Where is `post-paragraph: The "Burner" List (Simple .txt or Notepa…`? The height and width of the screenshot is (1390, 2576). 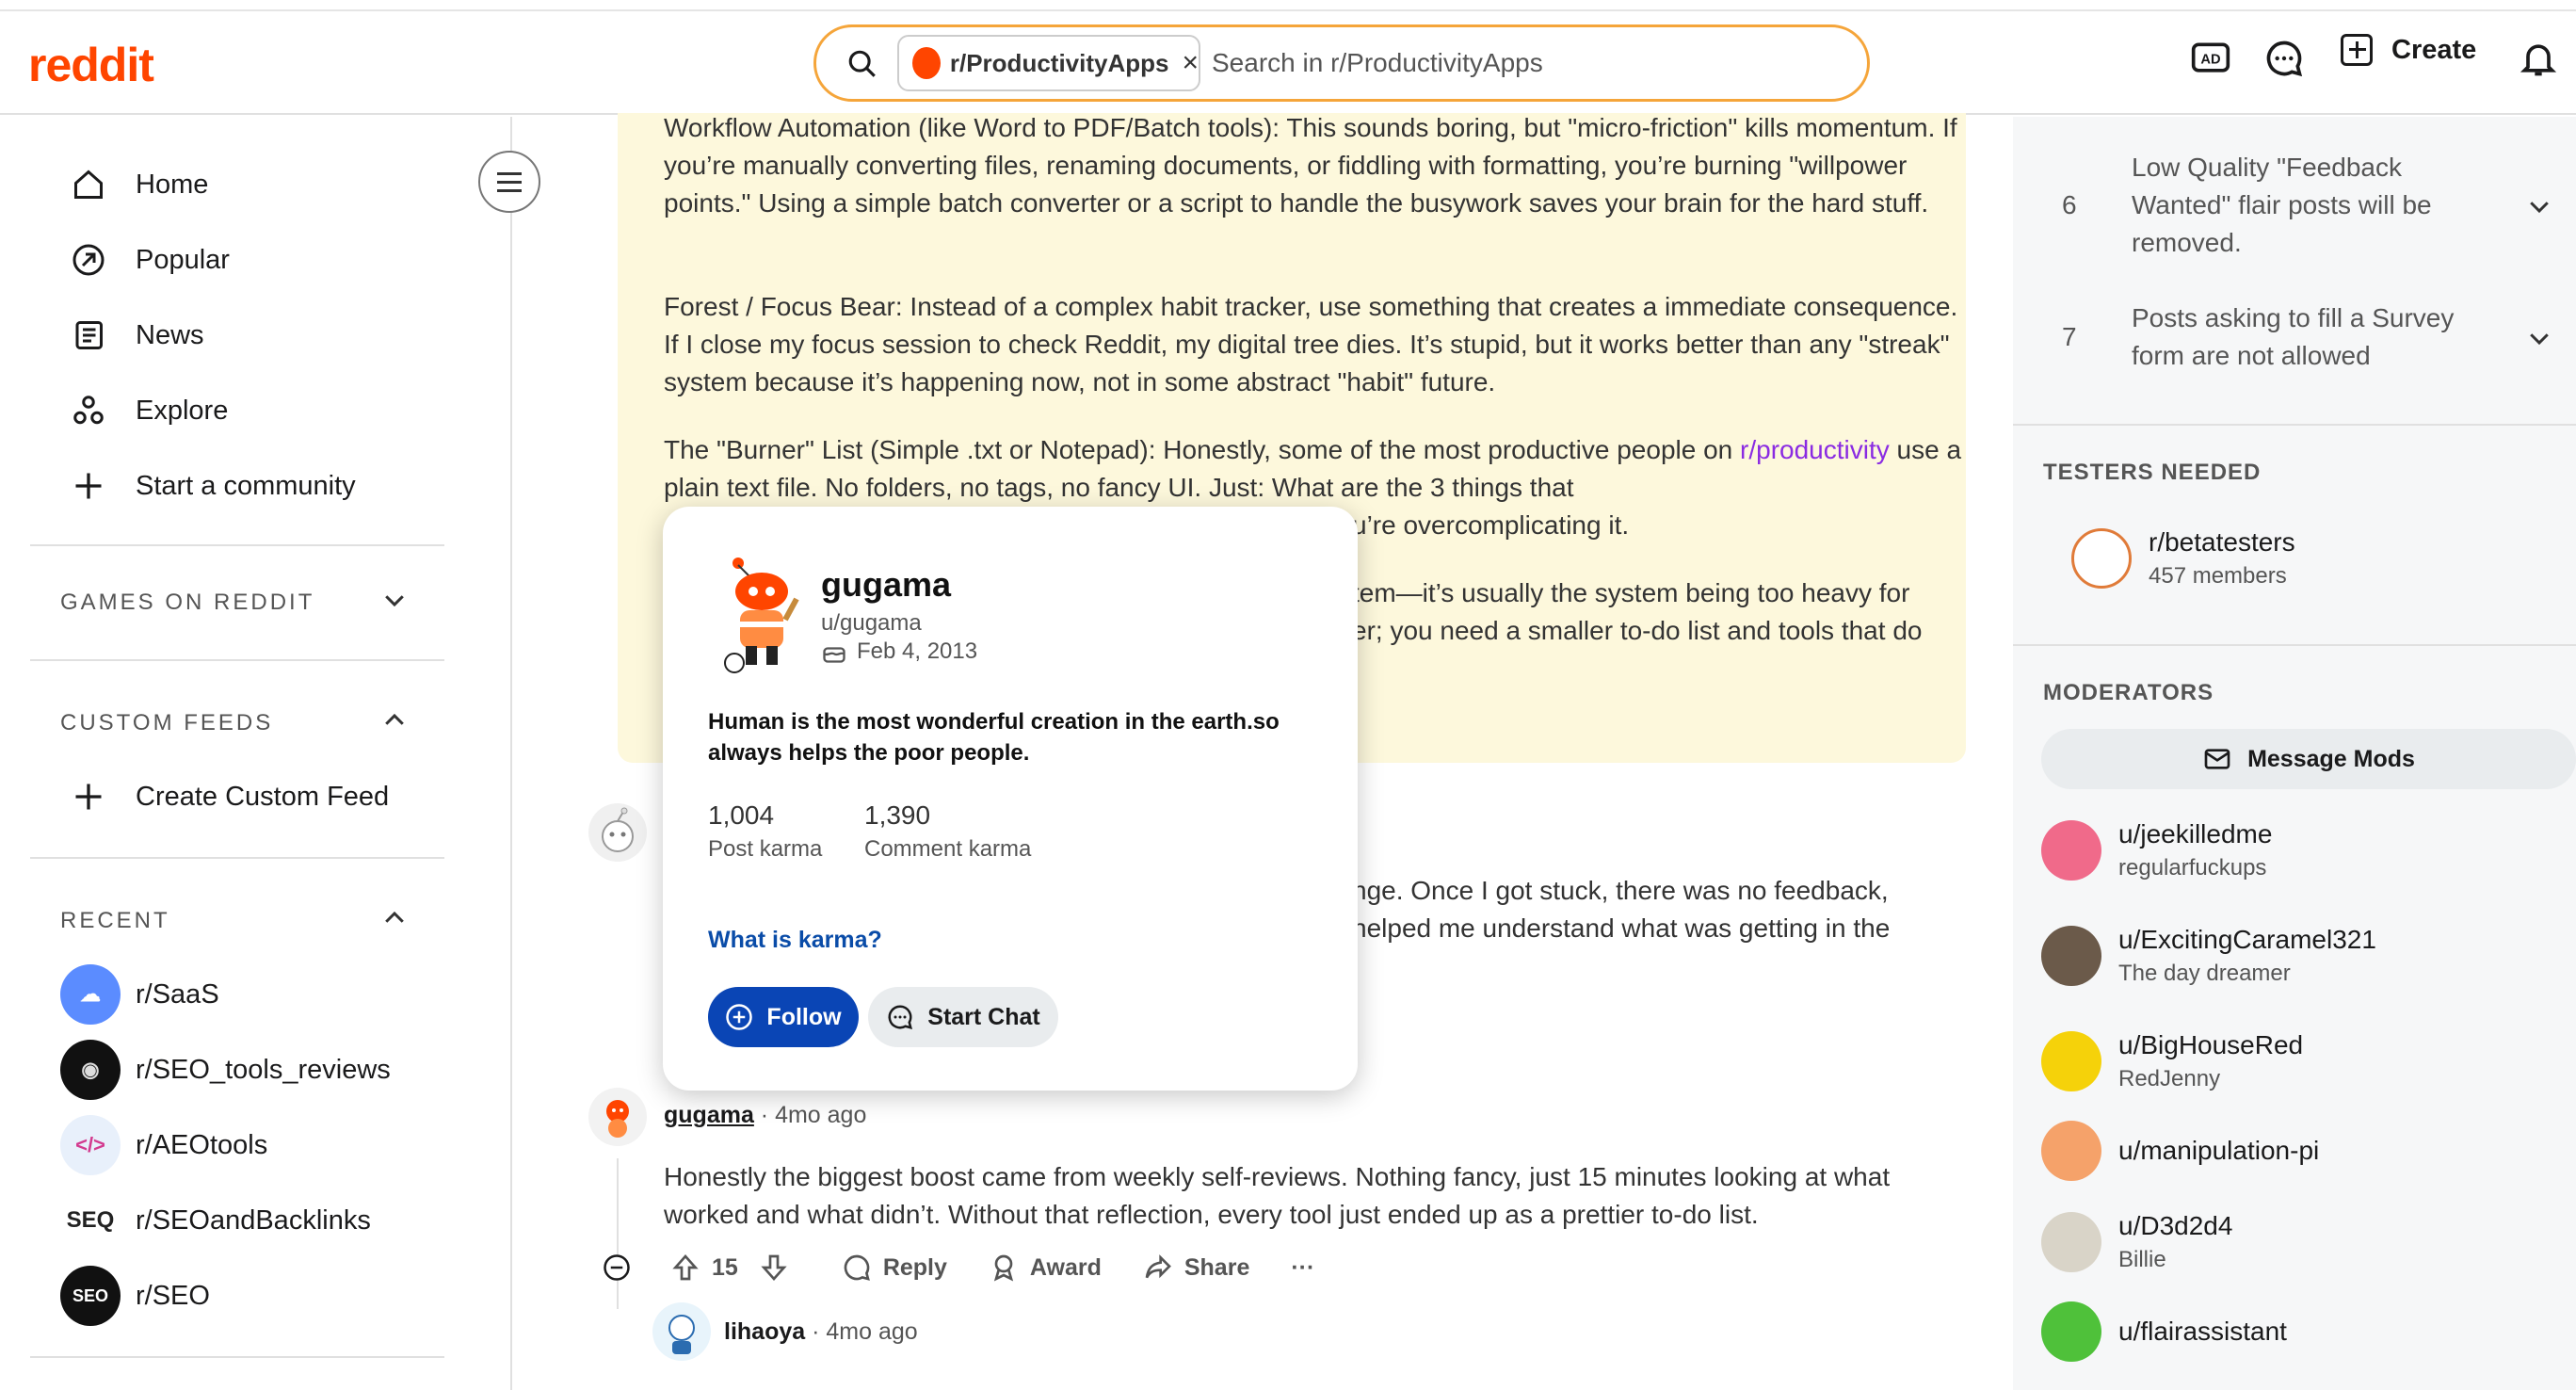 post-paragraph: The "Burner" List (Simple .txt or Notepa… is located at coordinates (1313, 469).